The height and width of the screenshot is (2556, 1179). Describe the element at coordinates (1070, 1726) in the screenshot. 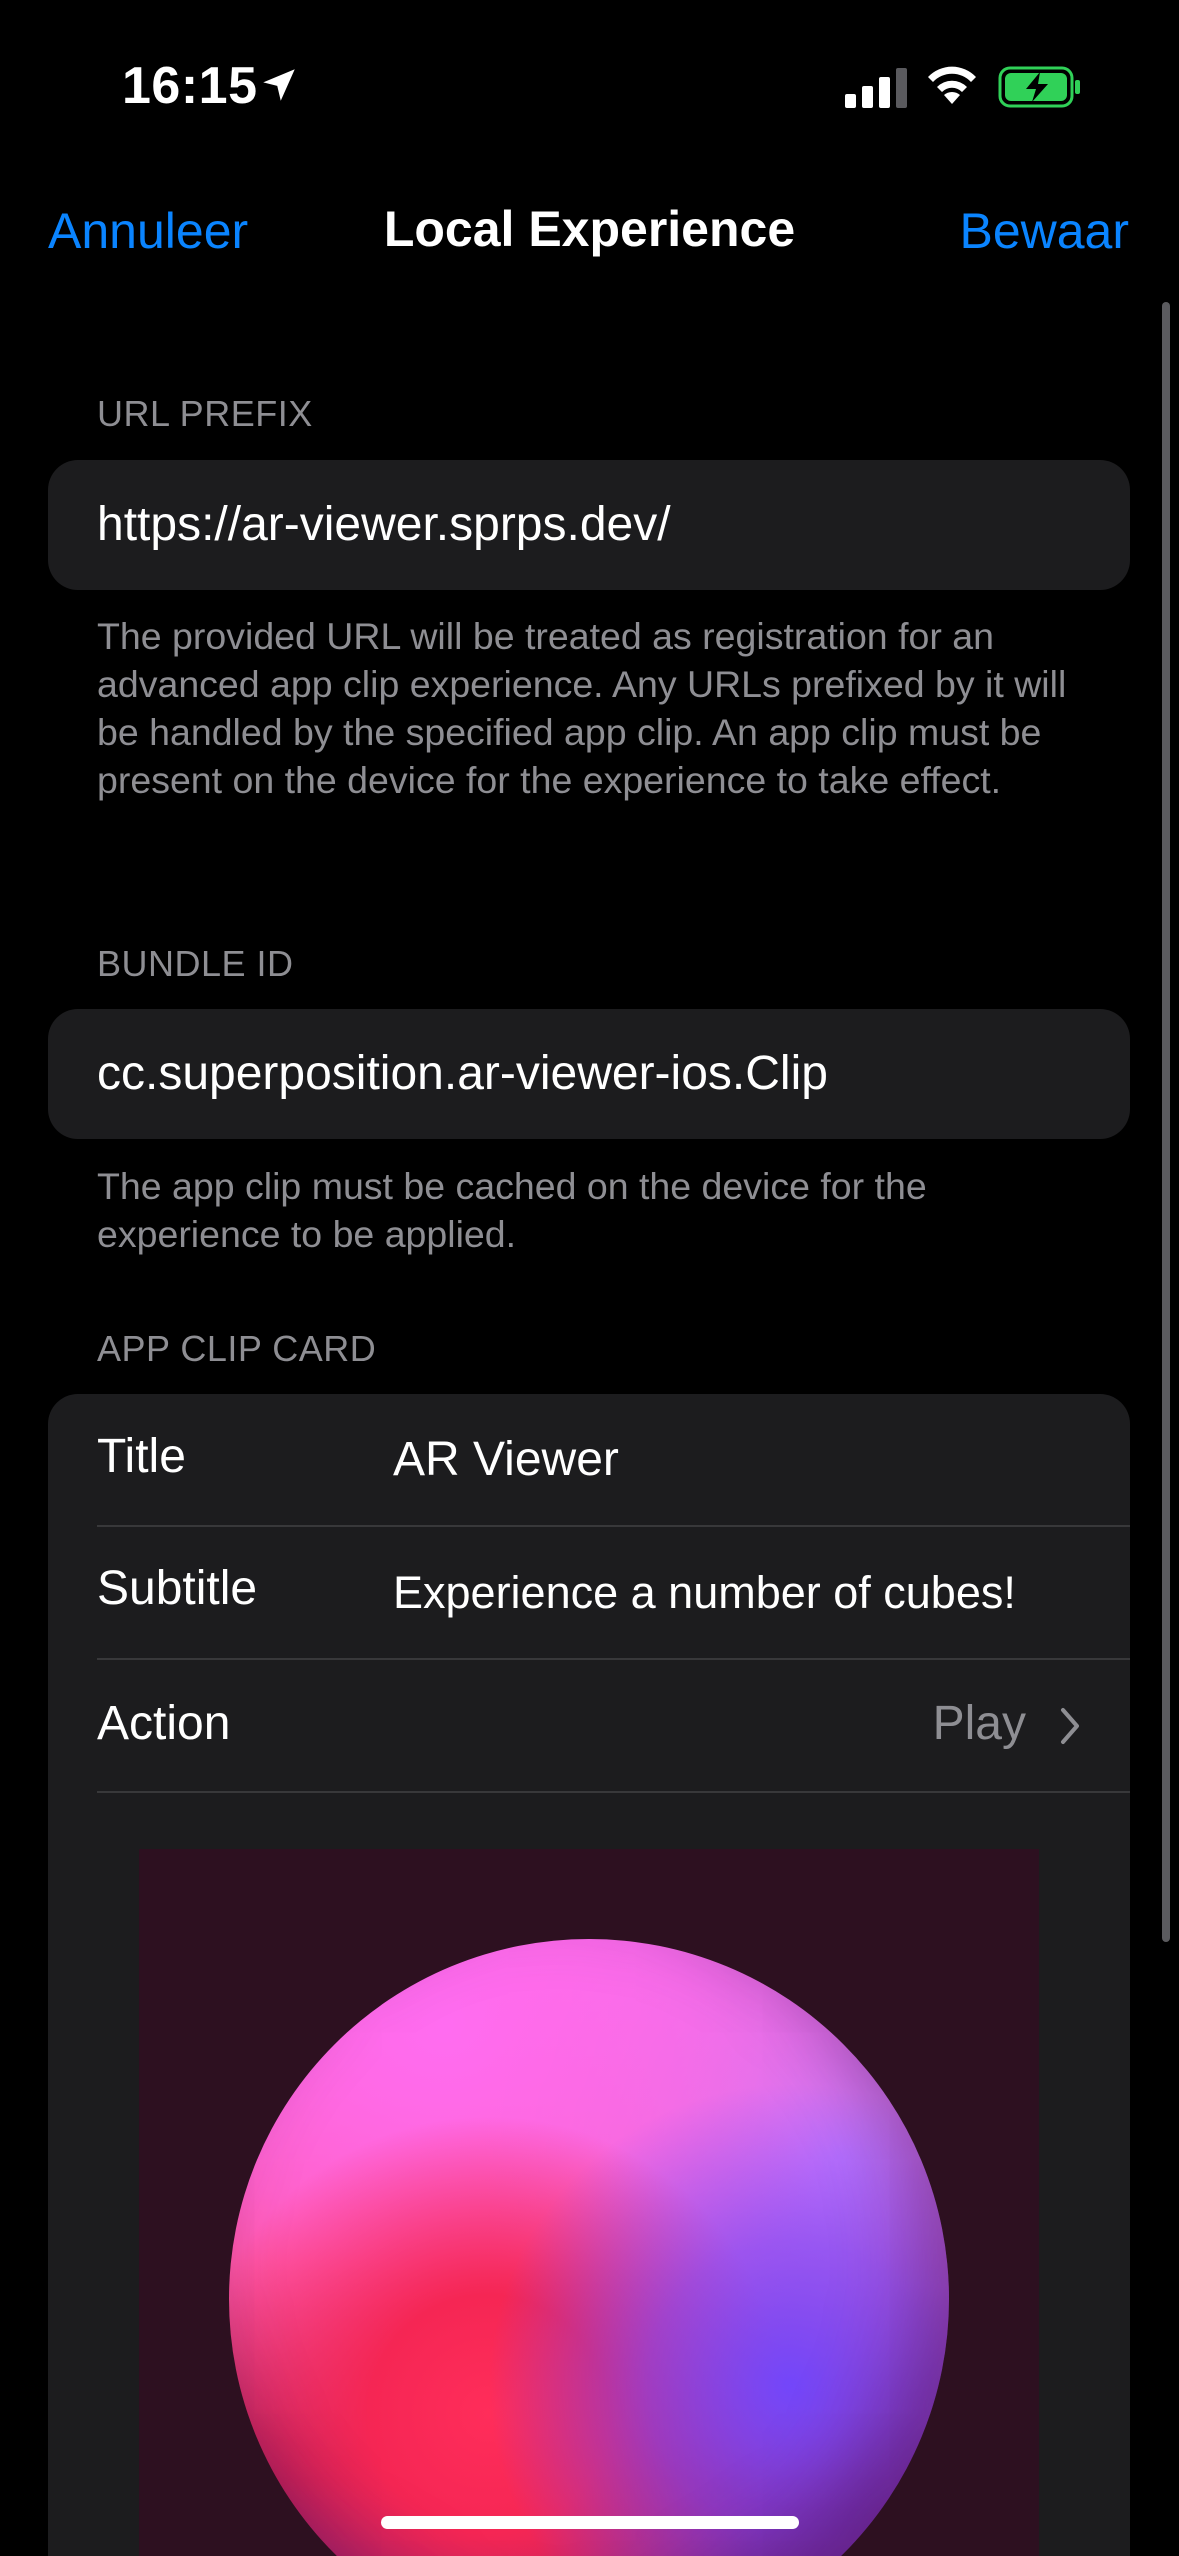

I see `chevron-right-icon` at that location.